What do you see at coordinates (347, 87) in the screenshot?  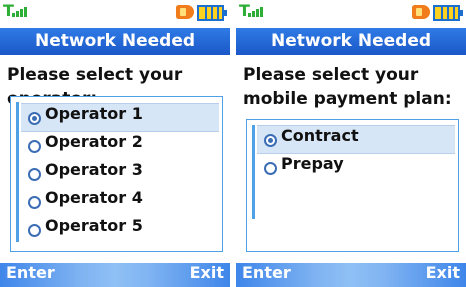 I see `prompt-text: Please select your mobile payment plan:` at bounding box center [347, 87].